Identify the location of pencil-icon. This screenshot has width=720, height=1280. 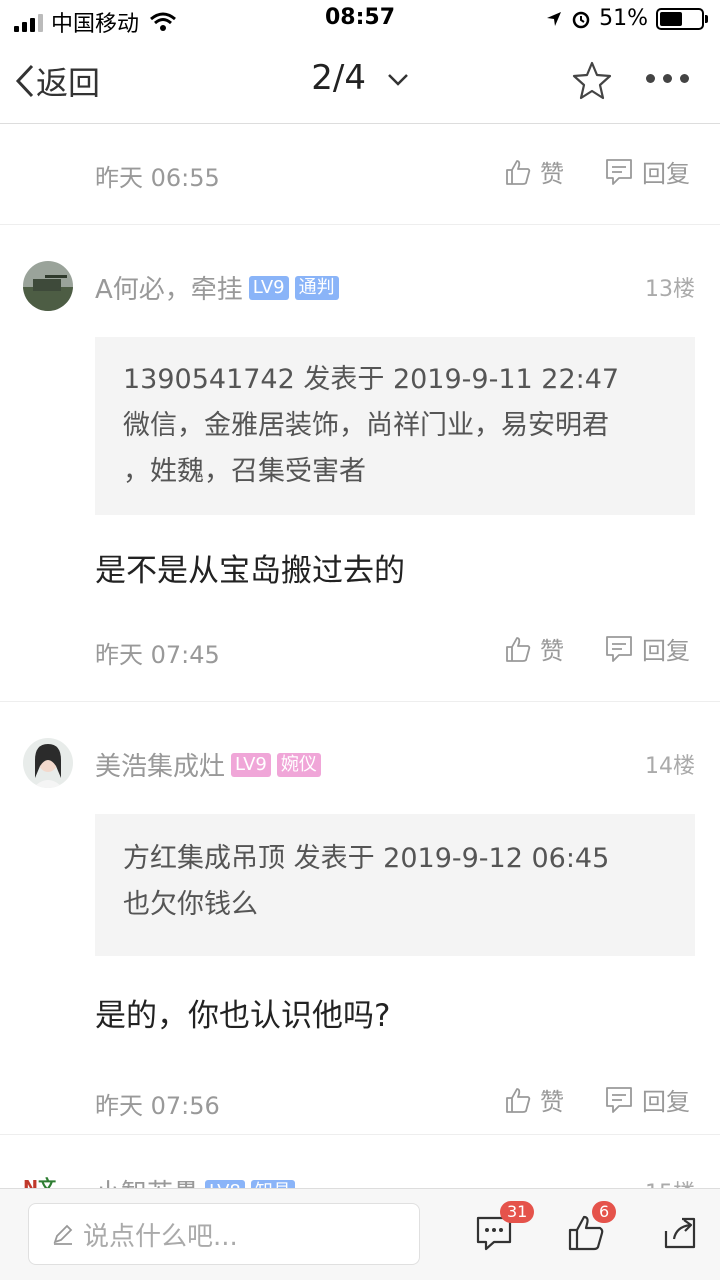
(63, 1234).